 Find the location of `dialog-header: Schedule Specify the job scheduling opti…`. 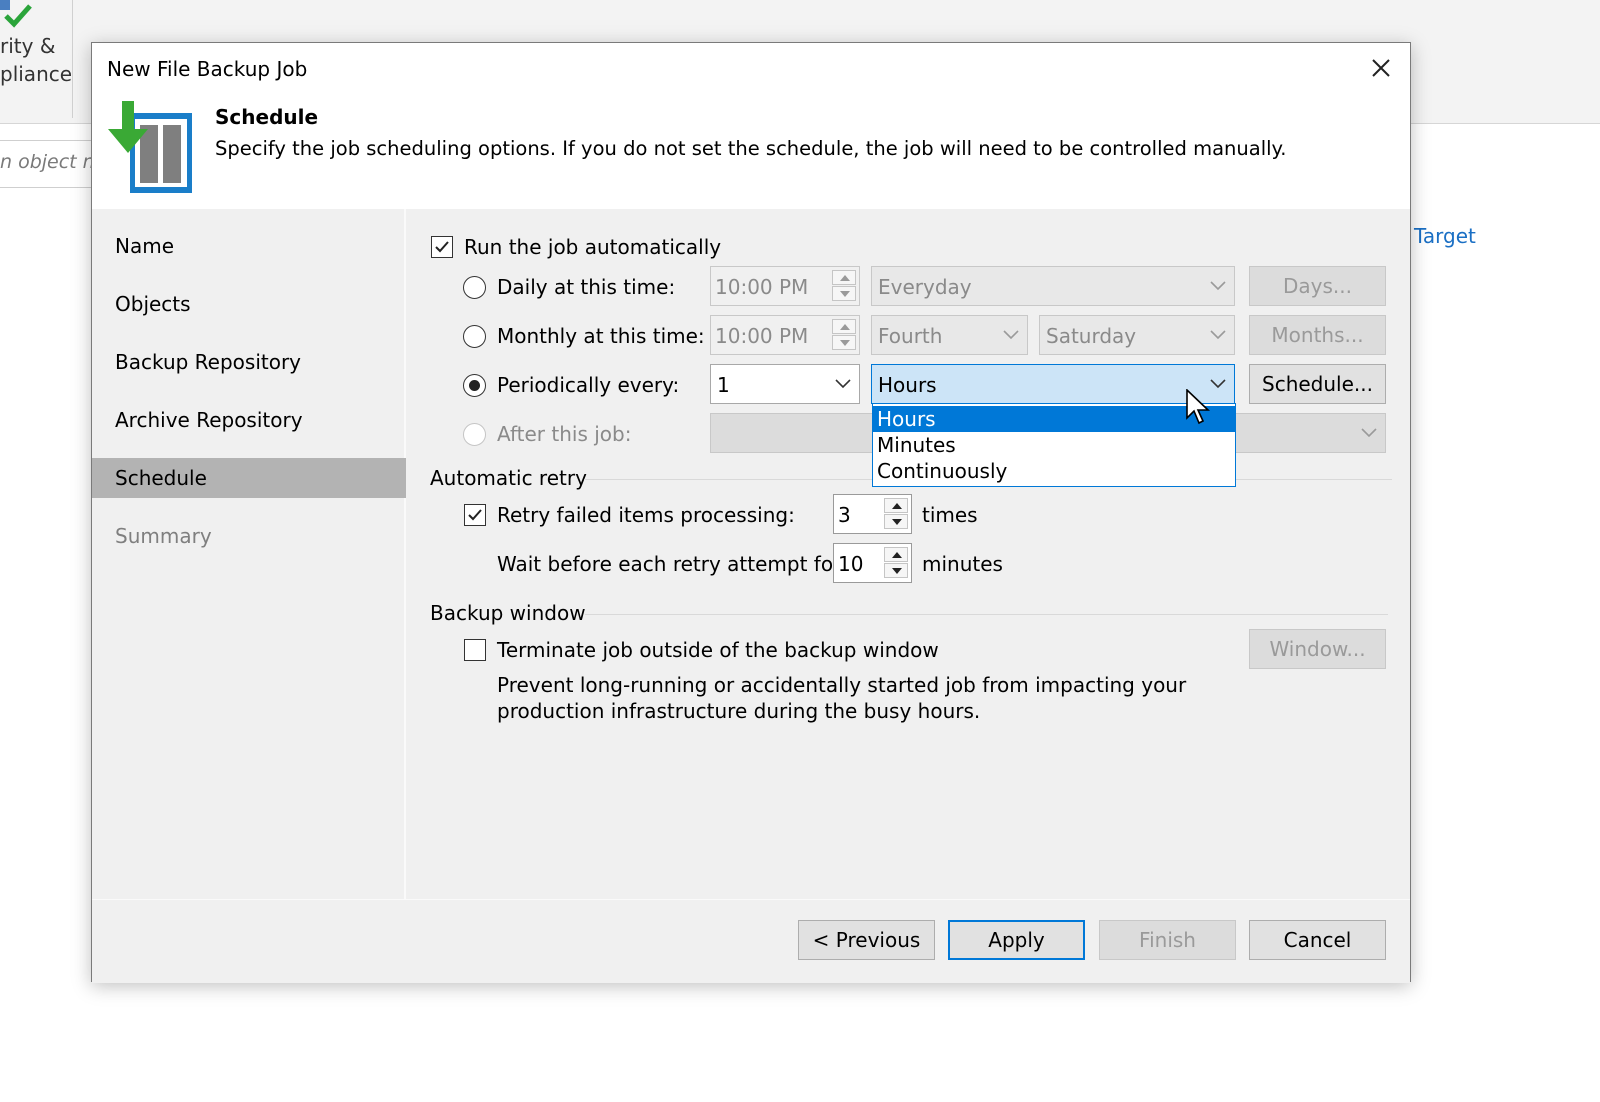

dialog-header: Schedule Specify the job scheduling opti… is located at coordinates (751, 150).